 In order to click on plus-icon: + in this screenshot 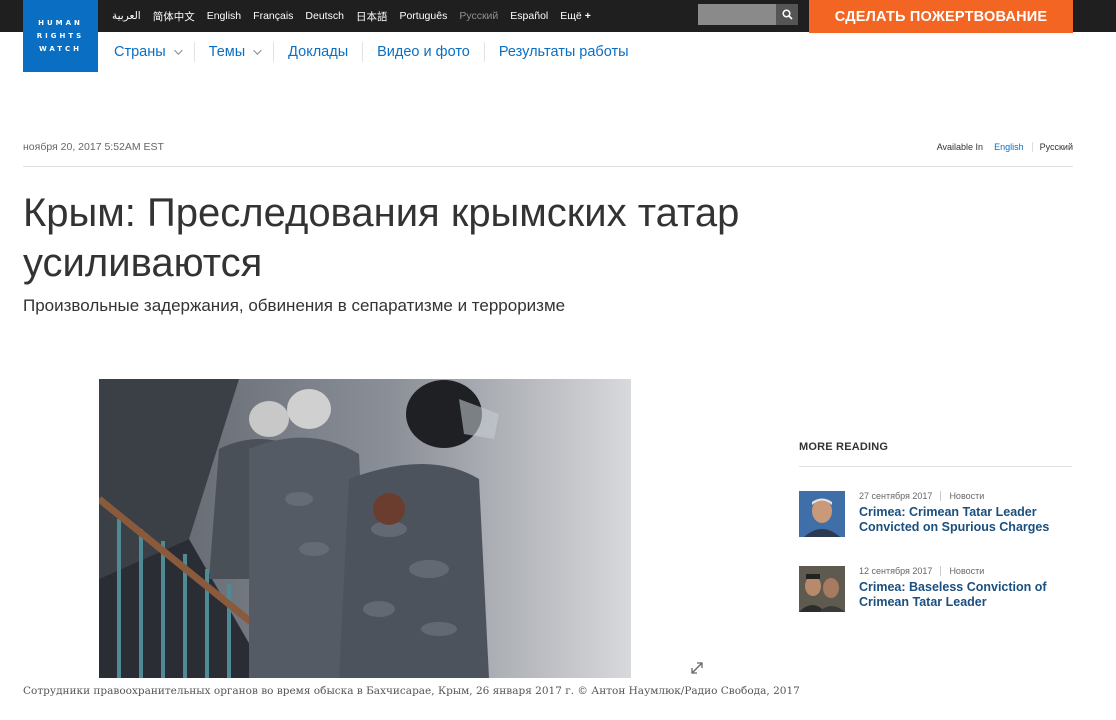, I will do `click(587, 16)`.